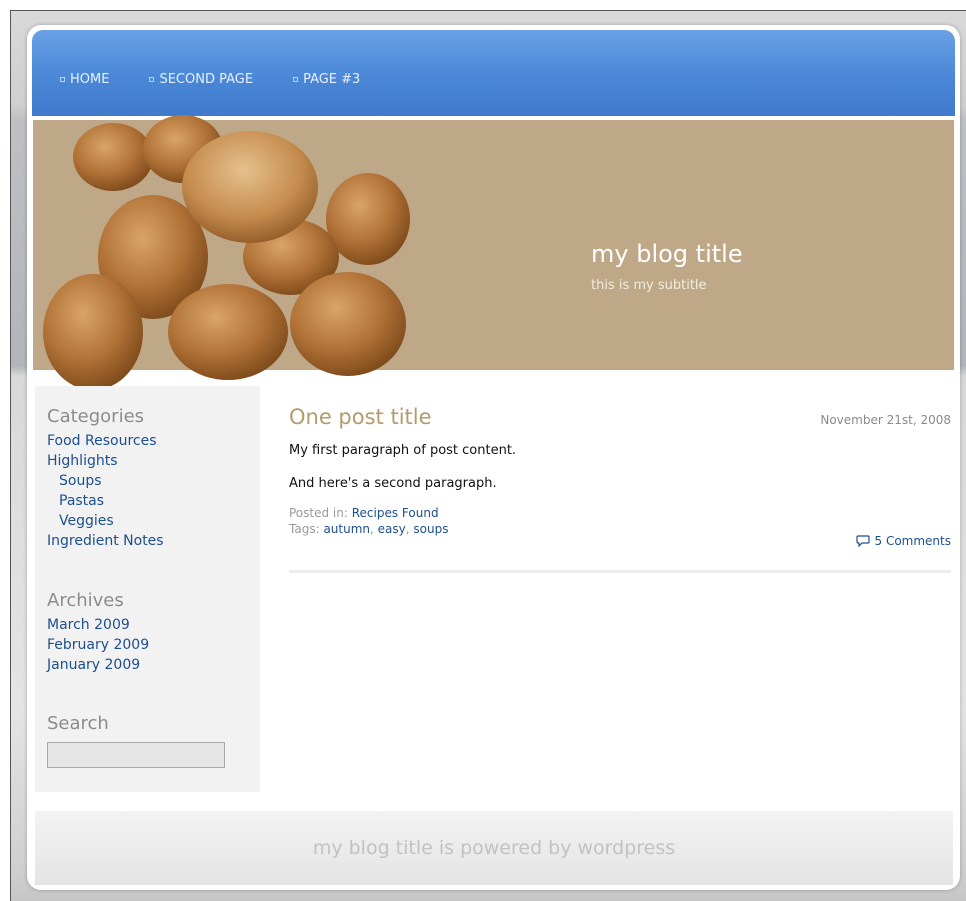  Describe the element at coordinates (395, 513) in the screenshot. I see `category-link: Recipes Found` at that location.